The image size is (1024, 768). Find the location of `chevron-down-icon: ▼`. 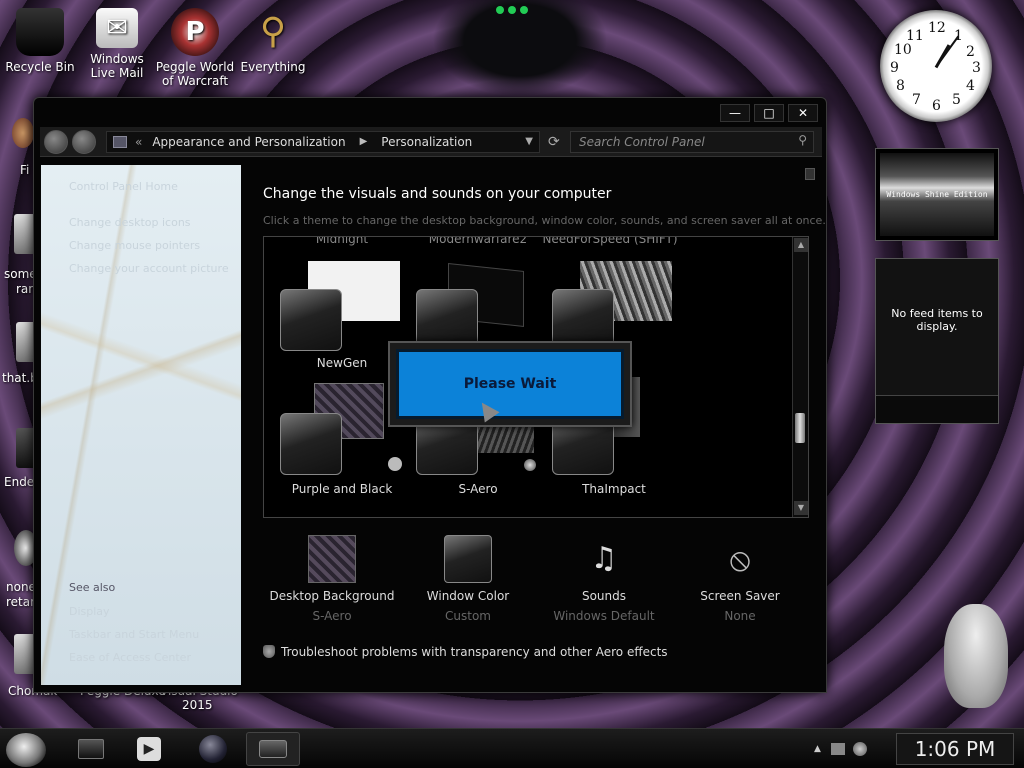

chevron-down-icon: ▼ is located at coordinates (529, 141).